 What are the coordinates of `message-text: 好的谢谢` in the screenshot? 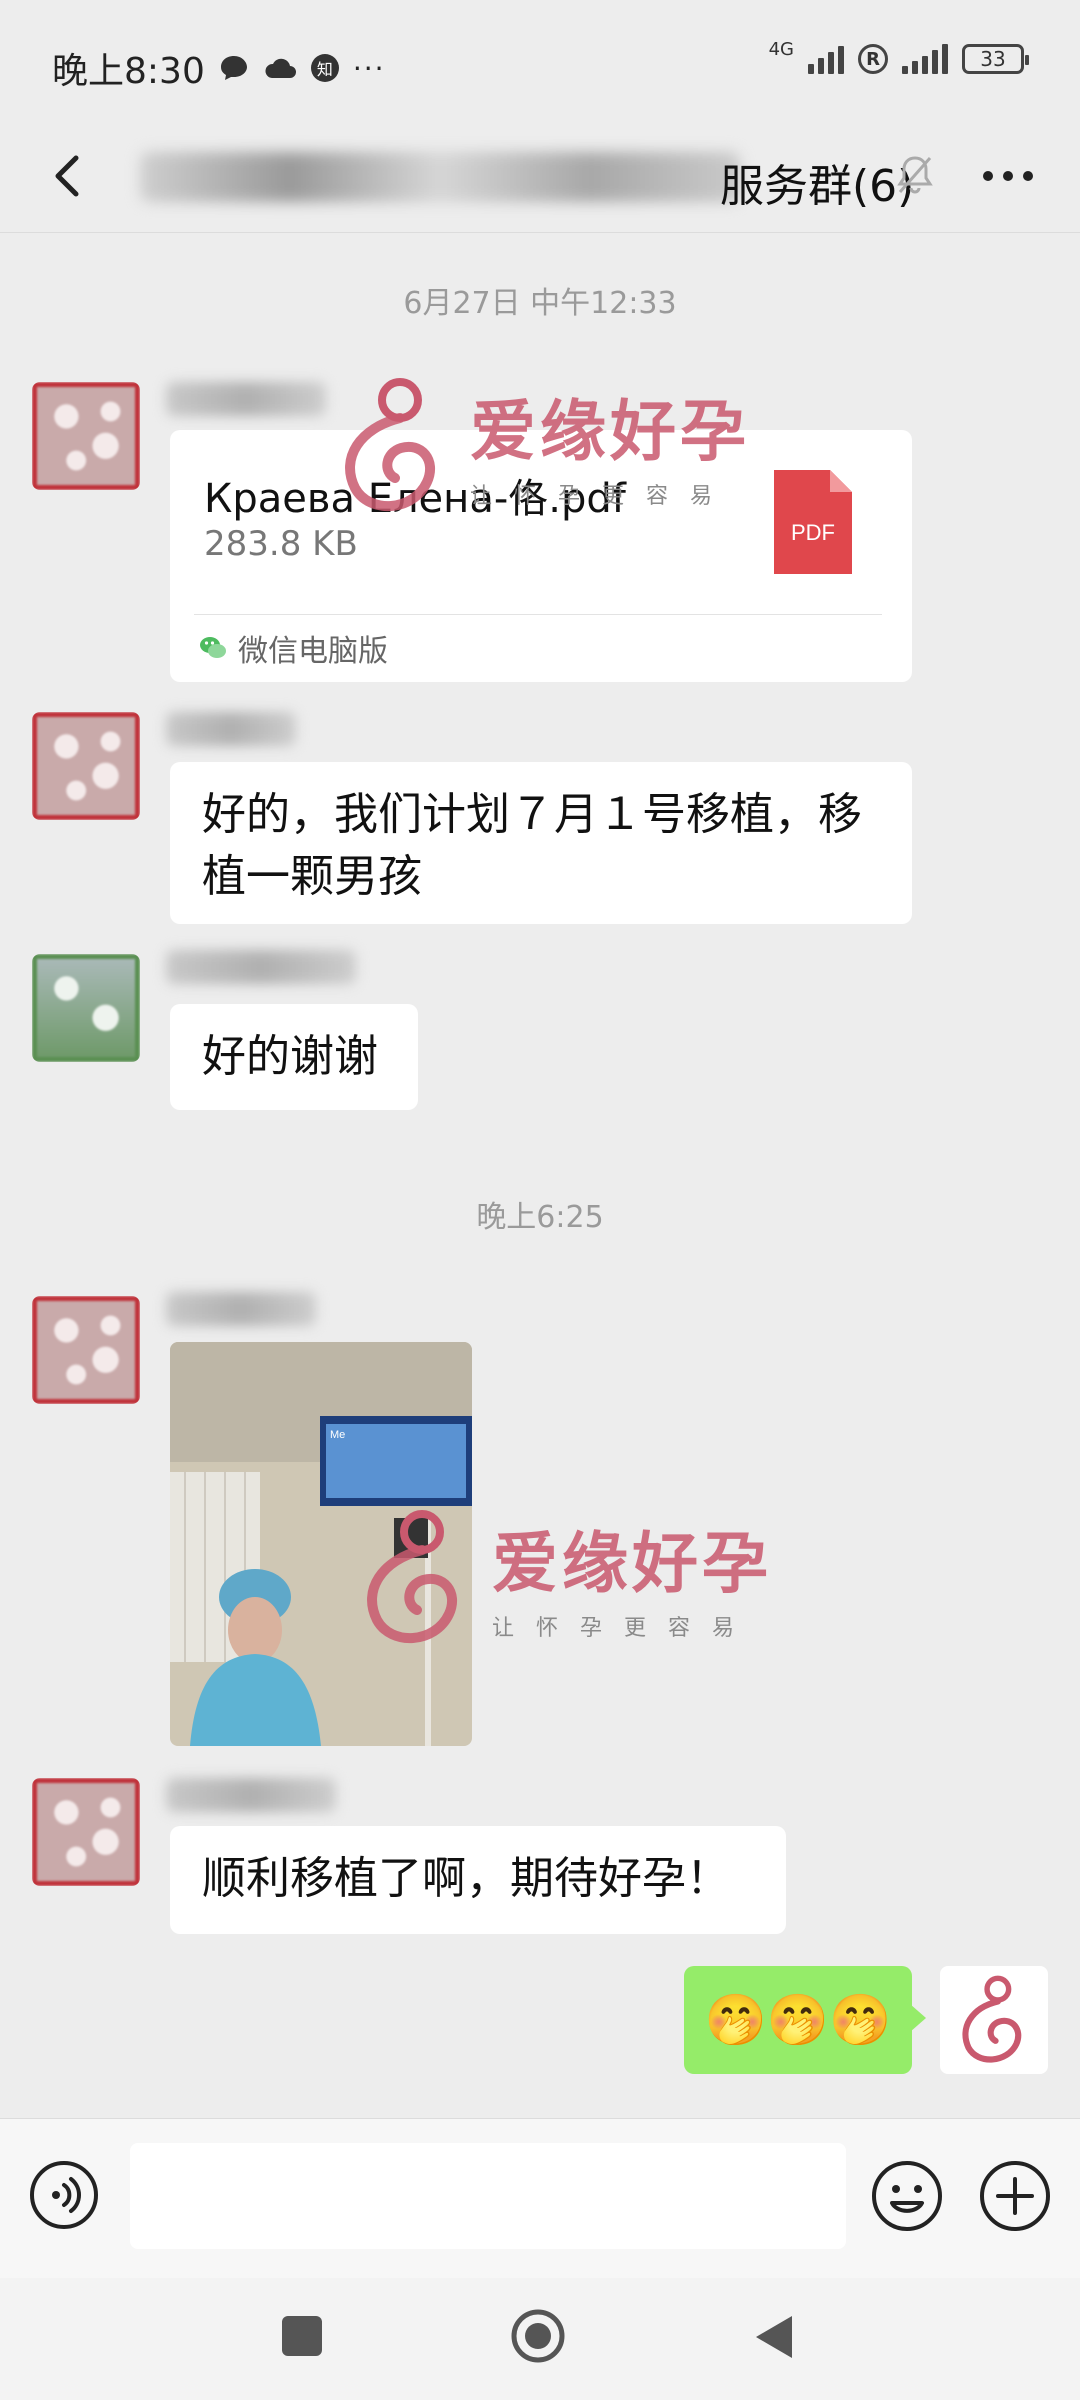 It's located at (290, 1056).